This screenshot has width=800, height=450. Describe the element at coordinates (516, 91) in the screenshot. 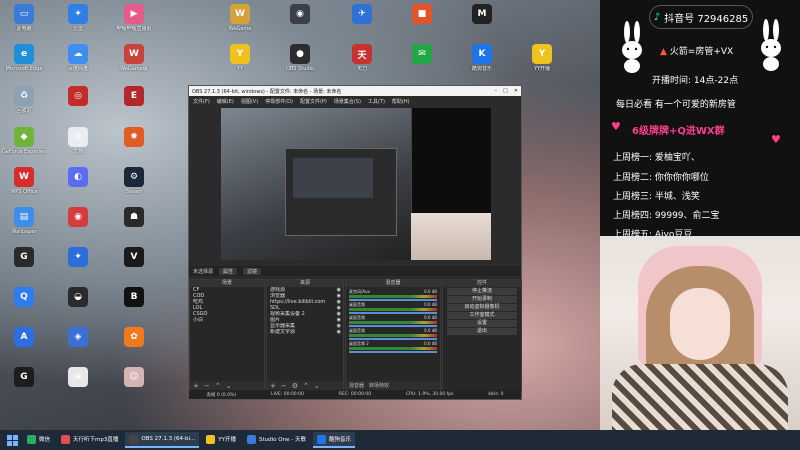

I see `close-icon: ✕` at that location.